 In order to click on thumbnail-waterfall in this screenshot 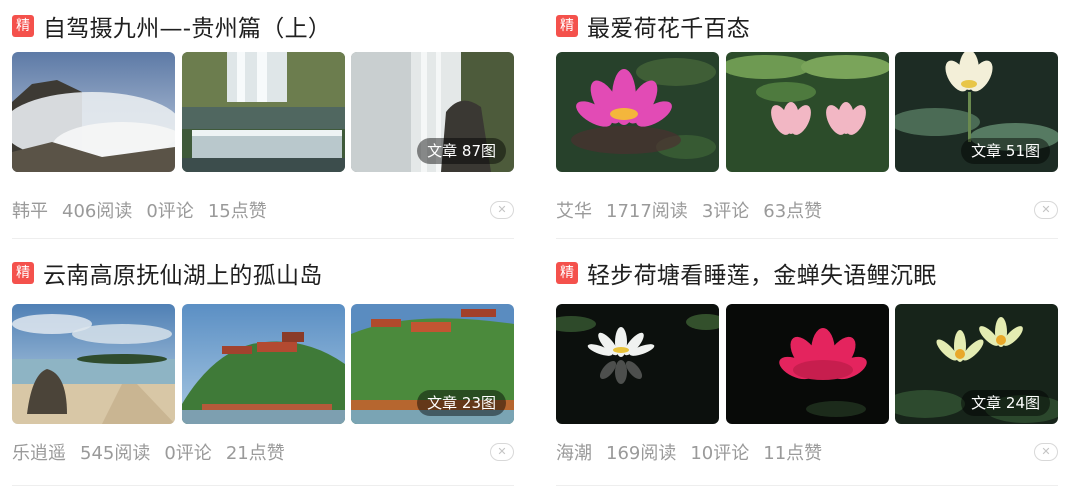, I will do `click(263, 112)`.